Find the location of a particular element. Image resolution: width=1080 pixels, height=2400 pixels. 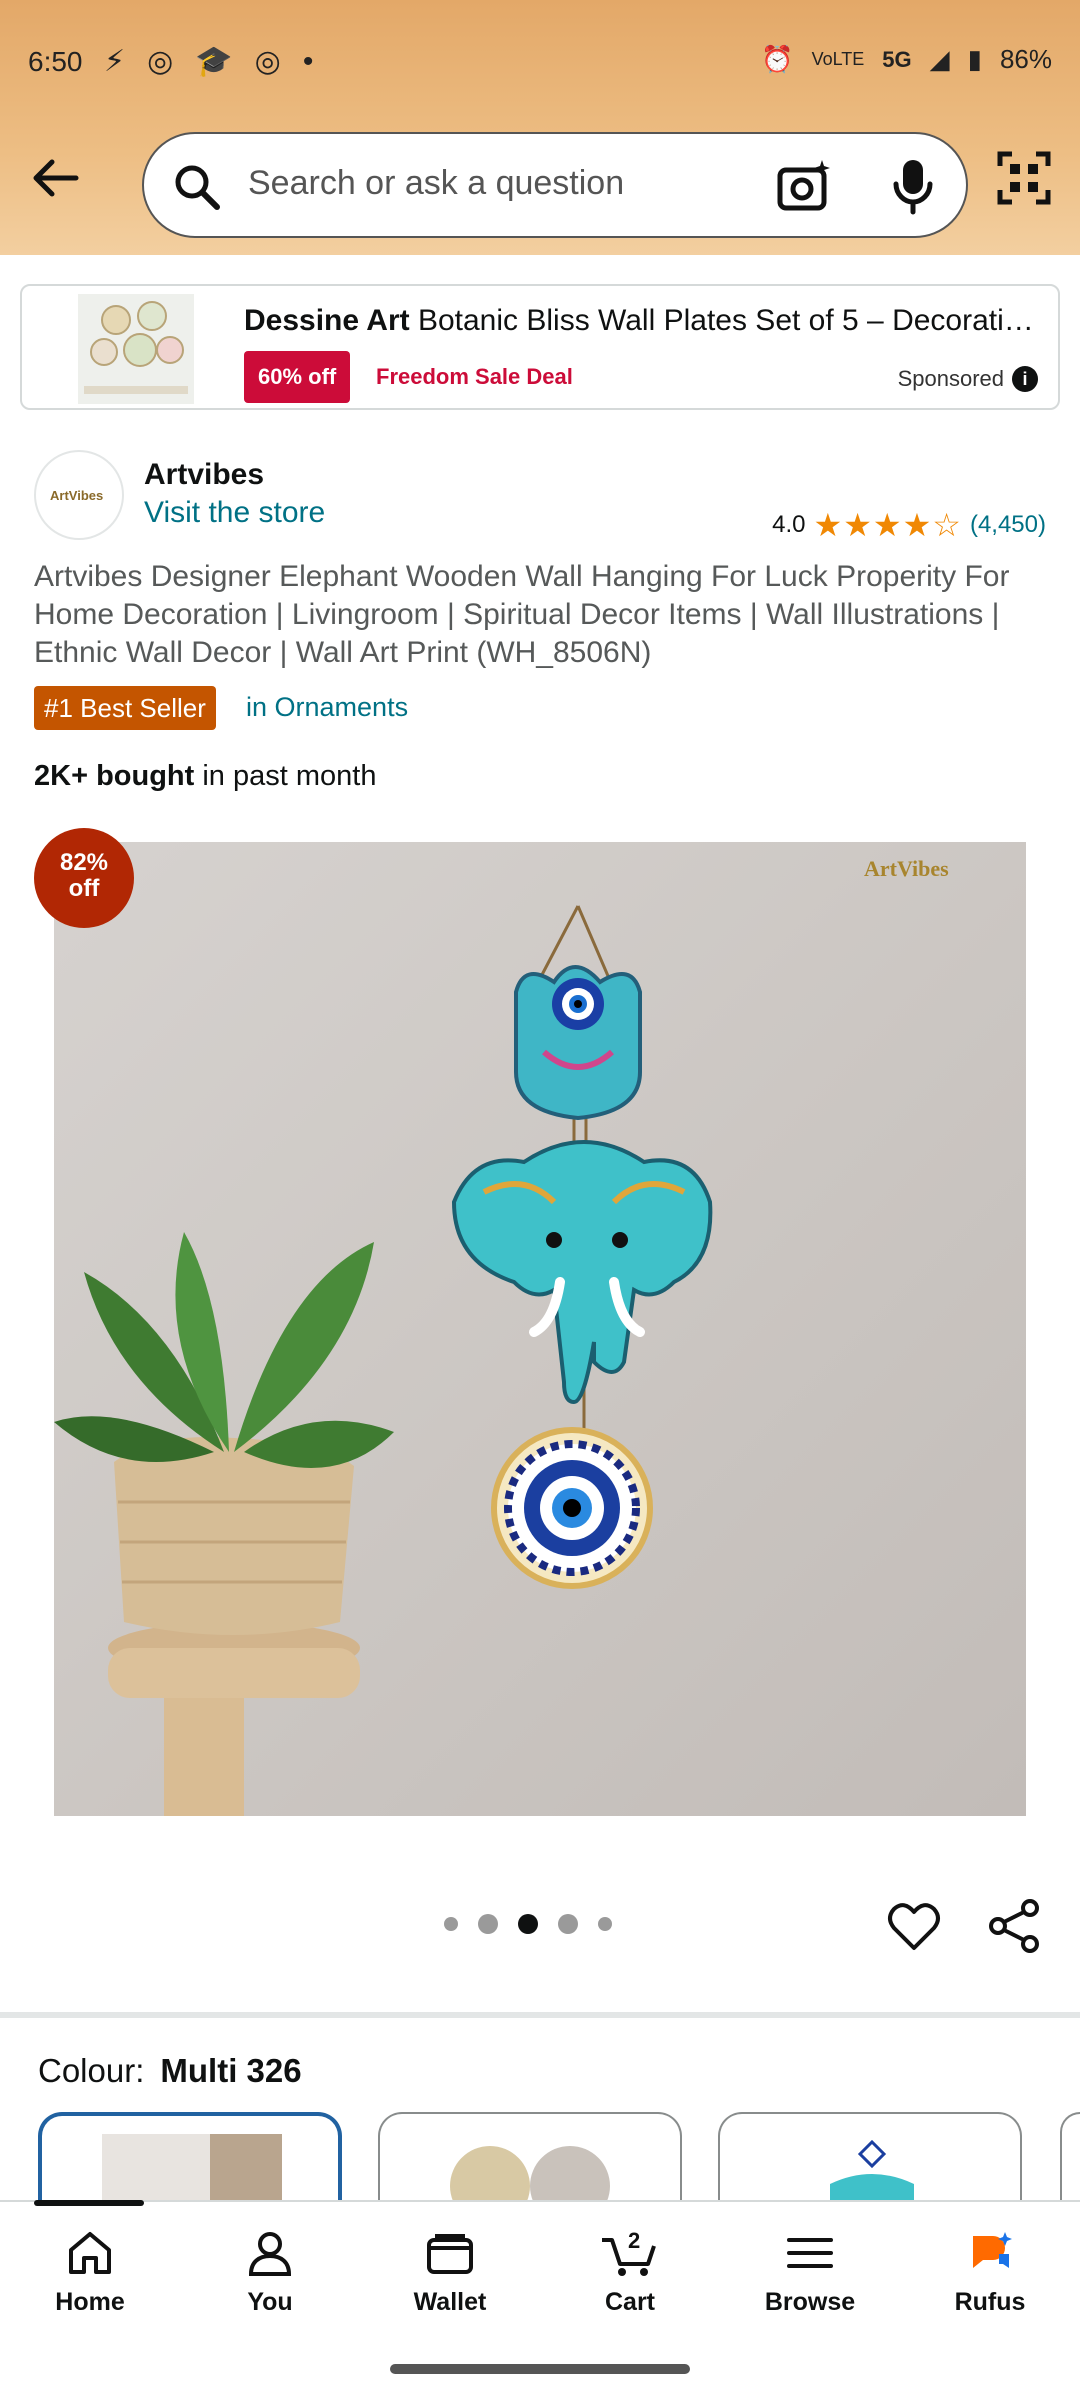

user-icon is located at coordinates (270, 2254).